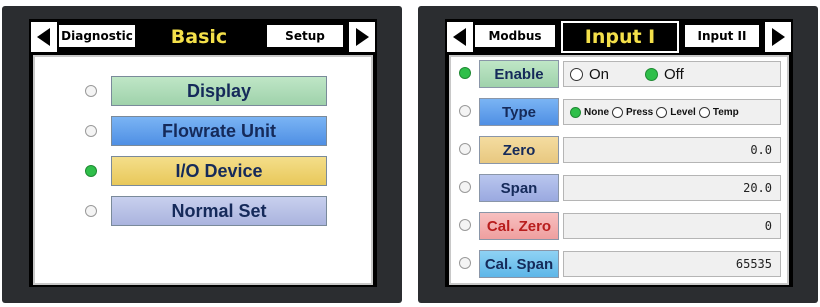 Image resolution: width=820 pixels, height=307 pixels. What do you see at coordinates (219, 91) in the screenshot?
I see `display-button: Display` at bounding box center [219, 91].